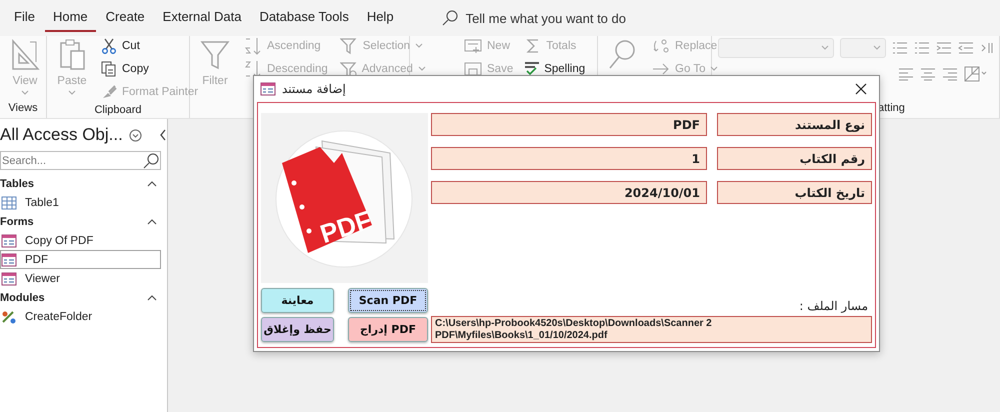 This screenshot has height=412, width=1000. What do you see at coordinates (833, 306) in the screenshot?
I see `path-label: مسار الملف :` at bounding box center [833, 306].